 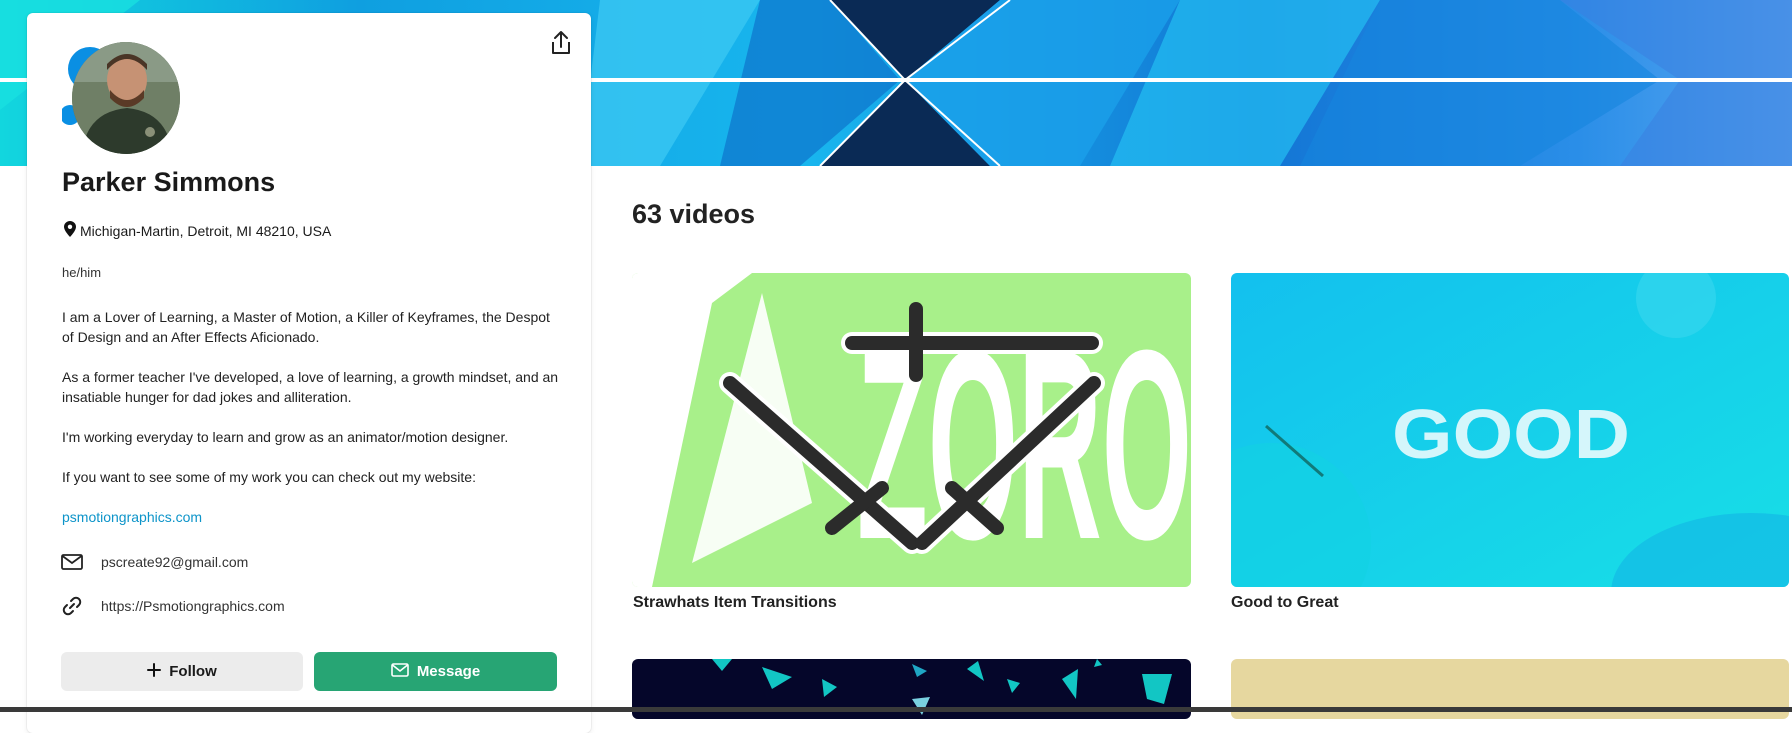 What do you see at coordinates (1285, 603) in the screenshot?
I see `video-title: Good to Great` at bounding box center [1285, 603].